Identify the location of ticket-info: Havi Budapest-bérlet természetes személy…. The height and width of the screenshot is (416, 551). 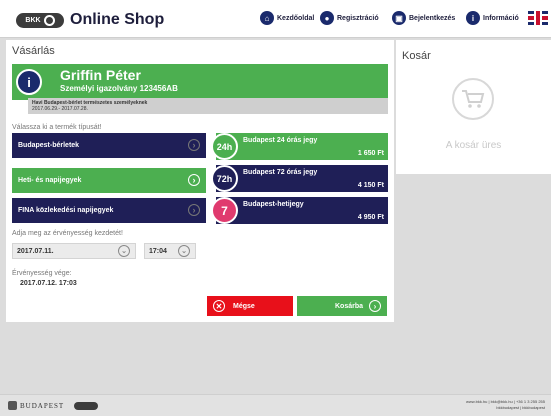
(208, 106).